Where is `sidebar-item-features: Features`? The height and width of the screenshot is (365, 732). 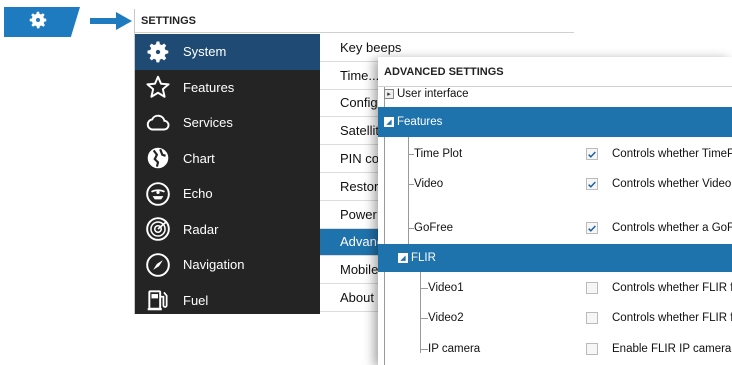
sidebar-item-features: Features is located at coordinates (227, 88).